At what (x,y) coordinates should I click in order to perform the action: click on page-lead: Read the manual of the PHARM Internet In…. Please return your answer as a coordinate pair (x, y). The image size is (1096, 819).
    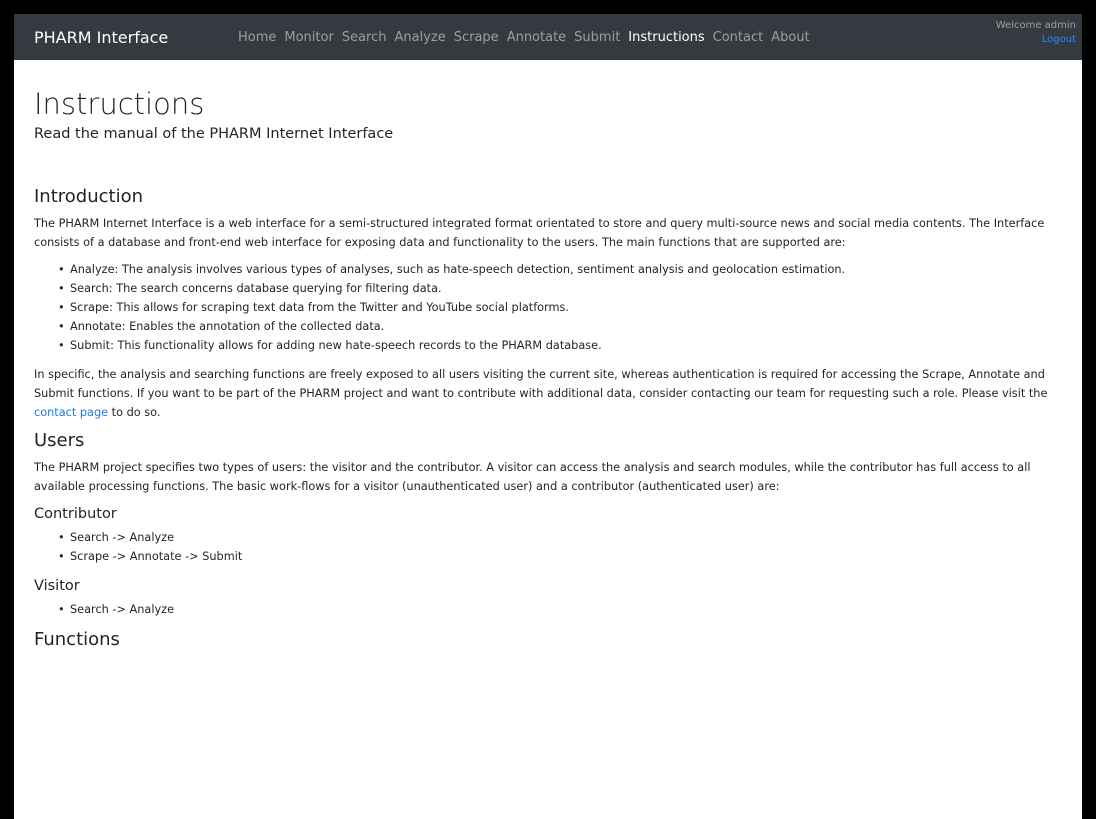
    Looking at the image, I should click on (214, 134).